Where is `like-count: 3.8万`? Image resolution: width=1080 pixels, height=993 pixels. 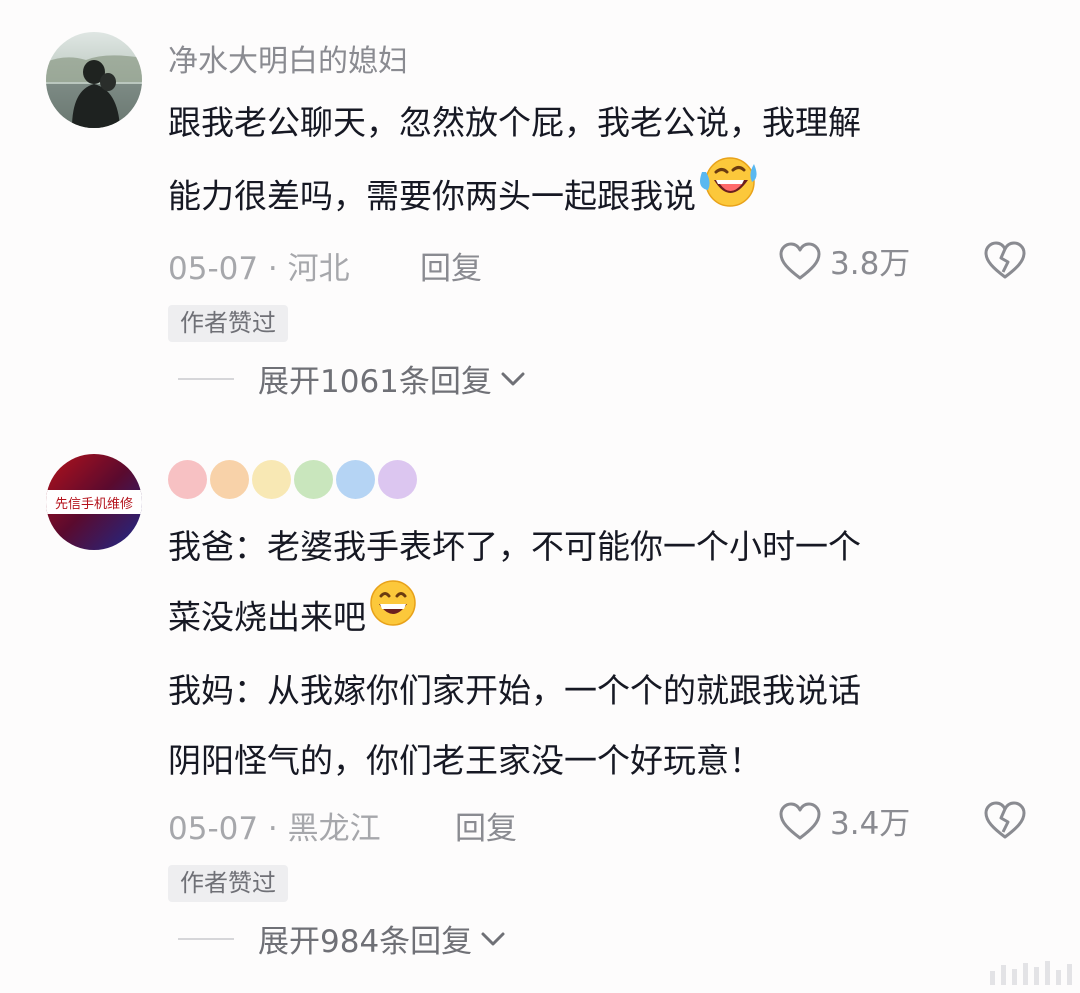 like-count: 3.8万 is located at coordinates (870, 264).